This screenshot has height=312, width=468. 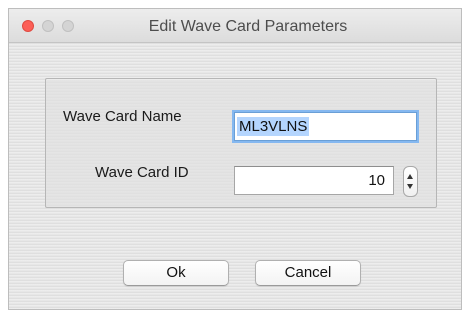 I want to click on wave-card-name-label: Wave Card Name, so click(x=122, y=116).